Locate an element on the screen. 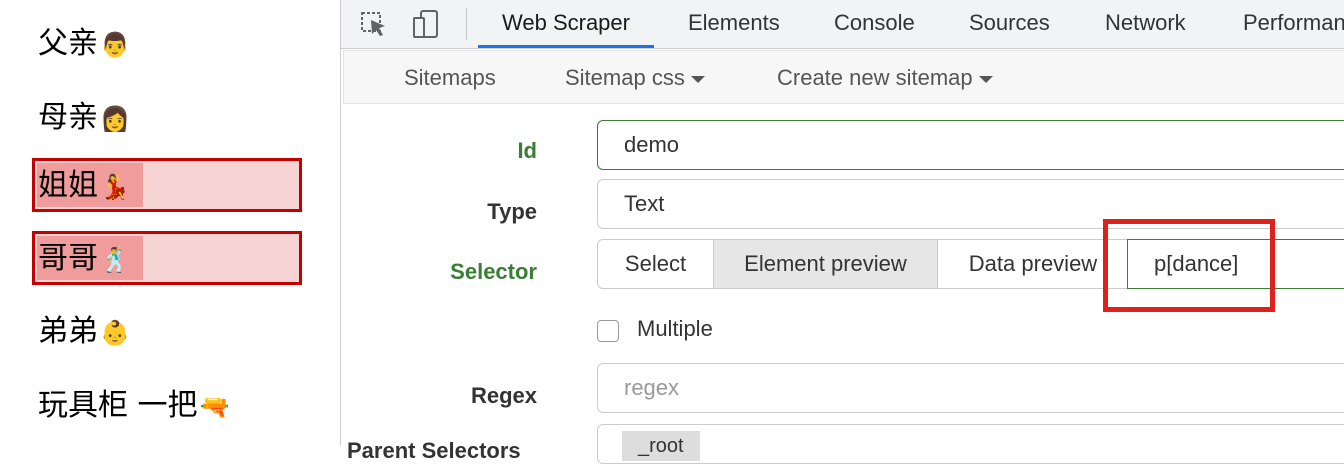  tab-web-scraper: Web Scraper is located at coordinates (566, 24).